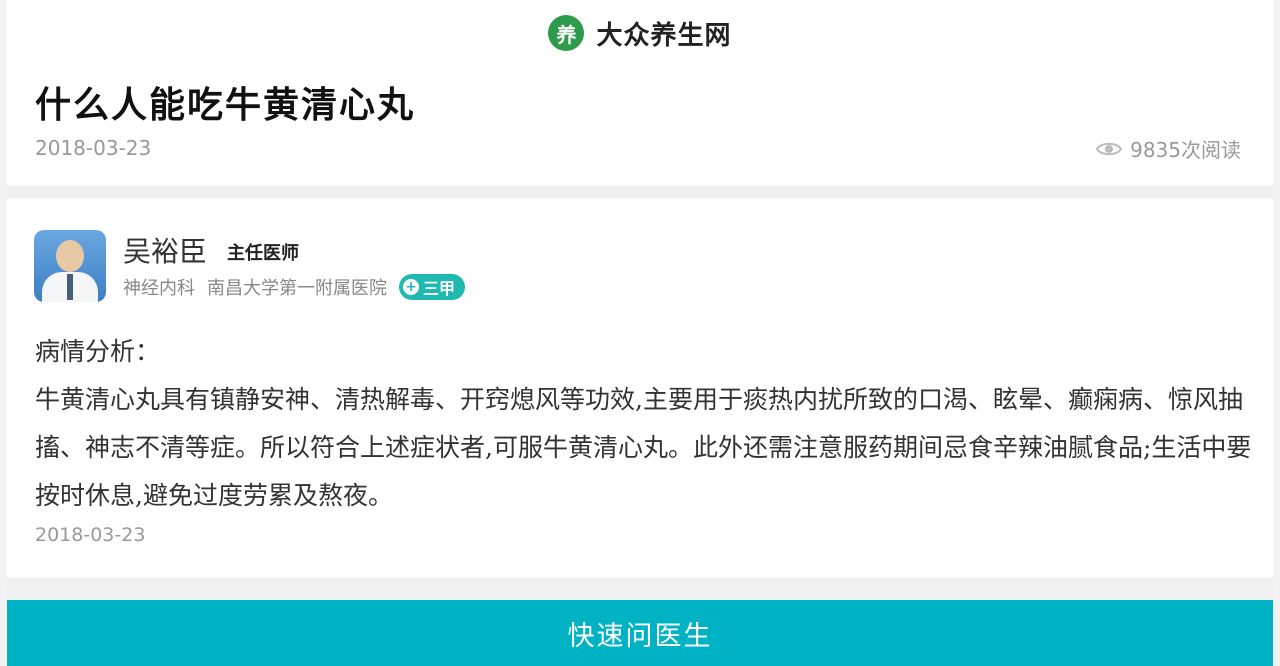 The width and height of the screenshot is (1280, 666). What do you see at coordinates (664, 35) in the screenshot?
I see `site-name: 大众养生网` at bounding box center [664, 35].